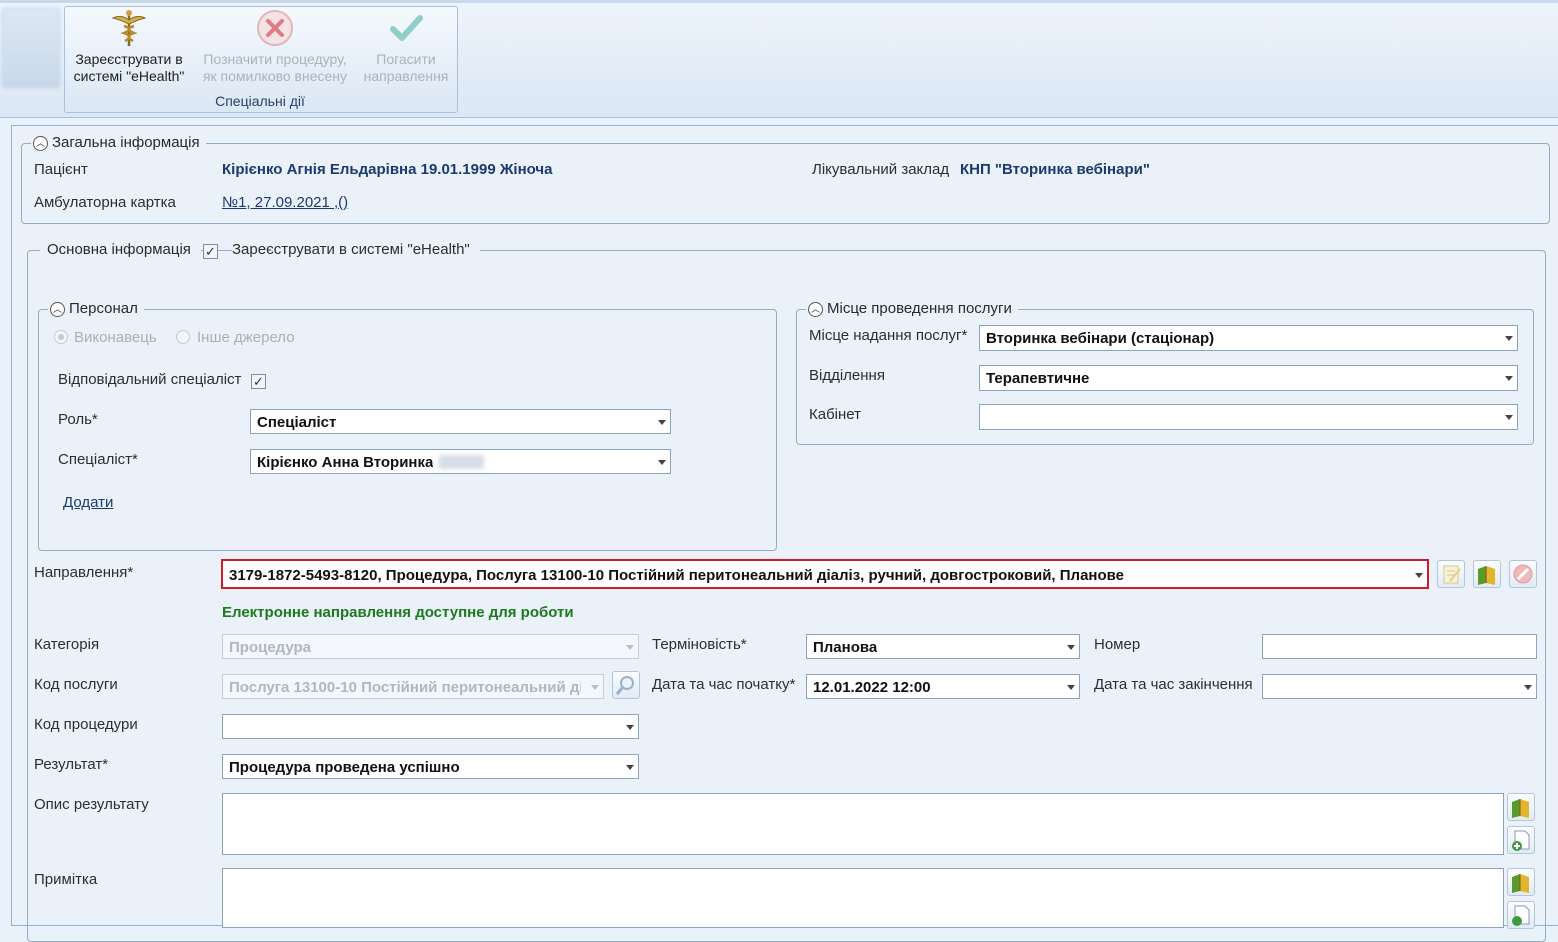 This screenshot has width=1558, height=942. I want to click on urgency-select: Планова, so click(943, 646).